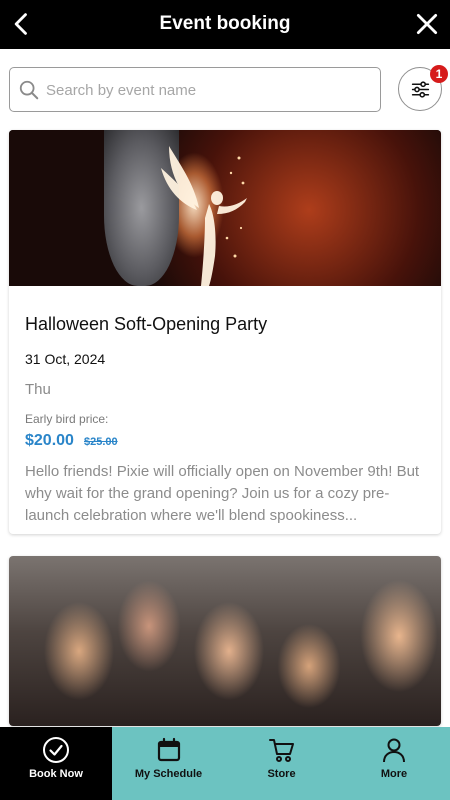 The width and height of the screenshot is (450, 800). Describe the element at coordinates (168, 763) in the screenshot. I see `nav-my-schedule: My Schedule` at that location.